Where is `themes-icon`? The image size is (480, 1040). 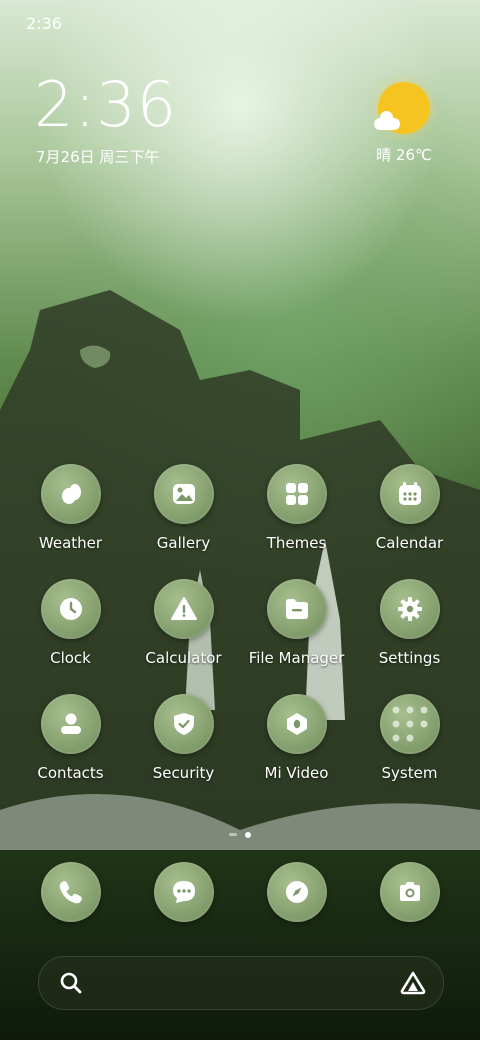
themes-icon is located at coordinates (296, 494).